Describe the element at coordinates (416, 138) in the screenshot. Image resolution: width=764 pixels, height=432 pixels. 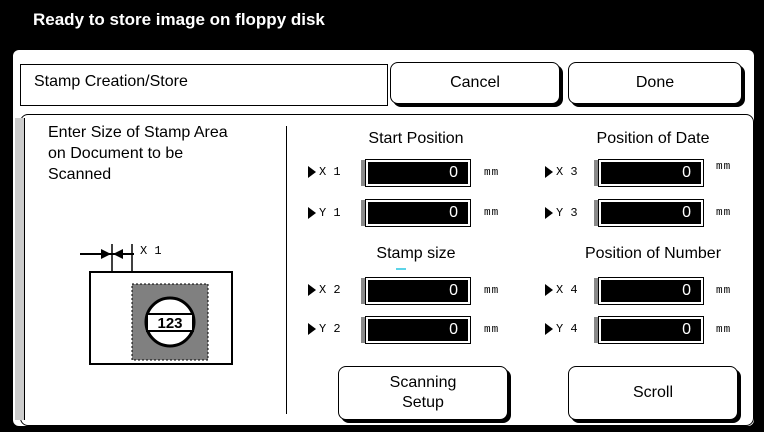
I see `start-position-heading: Start Position` at that location.